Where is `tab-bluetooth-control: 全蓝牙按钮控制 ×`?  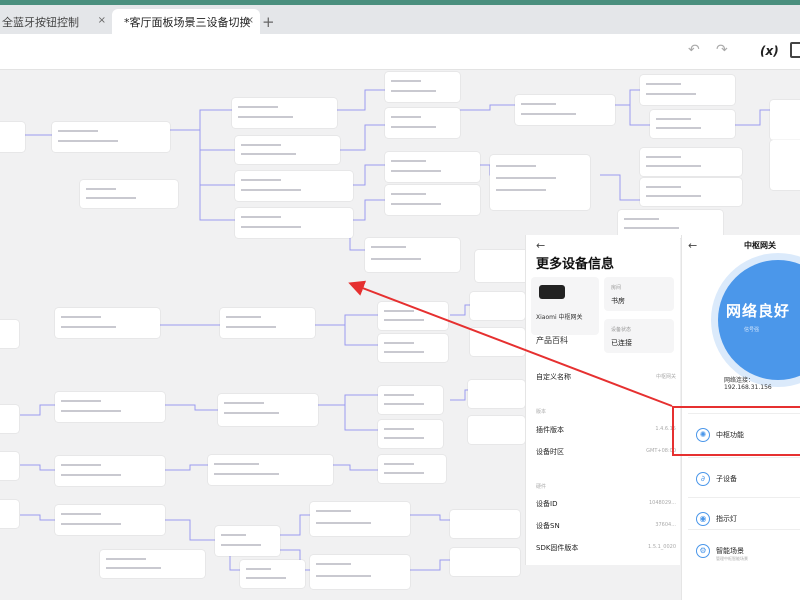 tab-bluetooth-control: 全蓝牙按钮控制 × is located at coordinates (56, 22).